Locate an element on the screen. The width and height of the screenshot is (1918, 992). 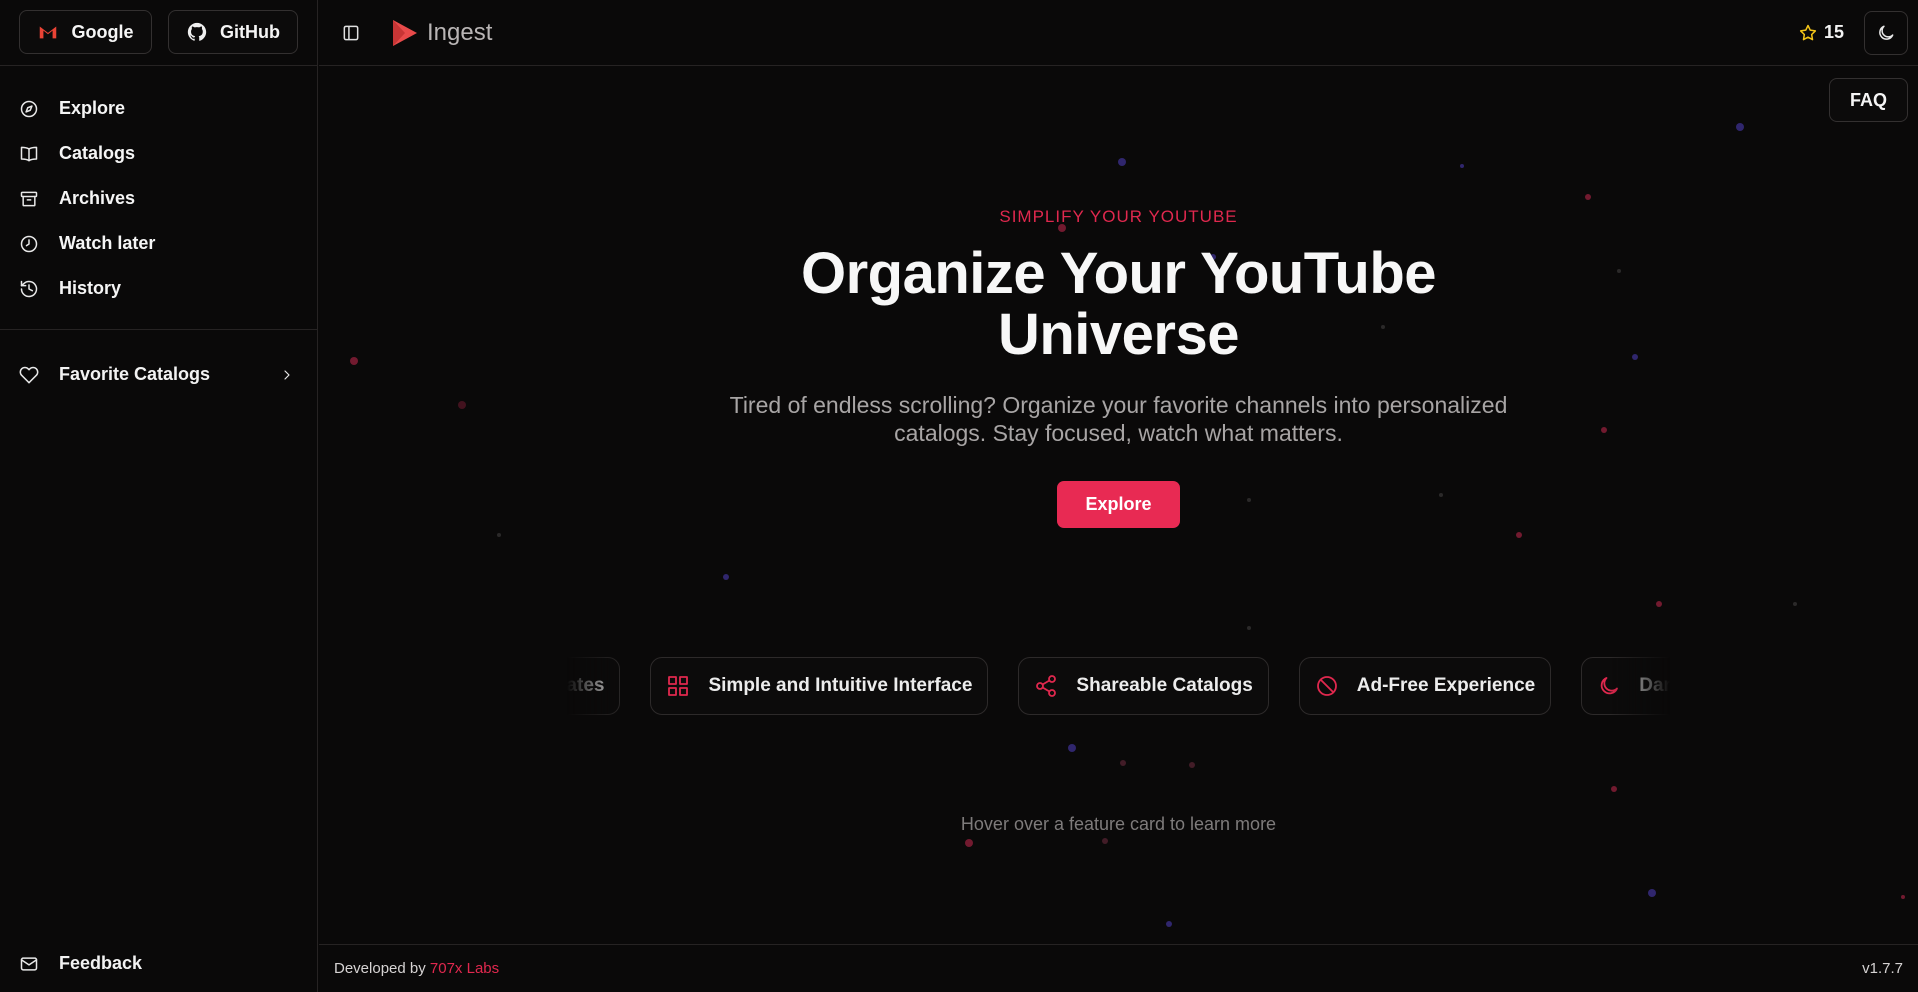
mail-icon is located at coordinates (29, 963).